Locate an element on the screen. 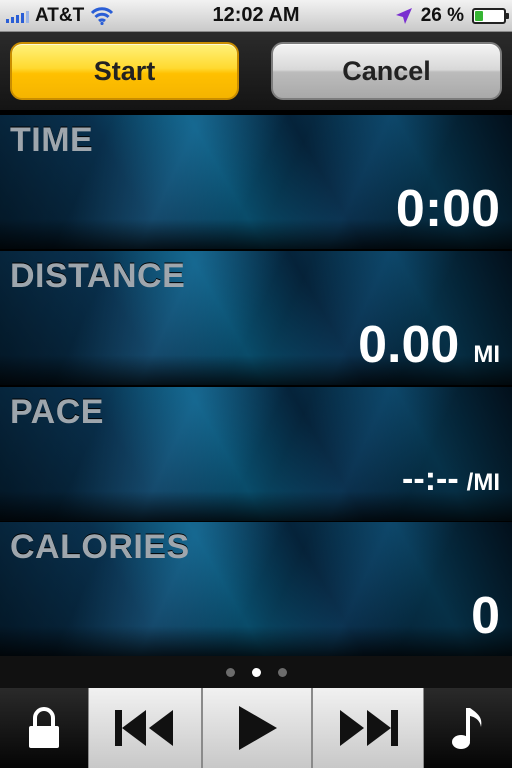  metric-unit: MI is located at coordinates (486, 354).